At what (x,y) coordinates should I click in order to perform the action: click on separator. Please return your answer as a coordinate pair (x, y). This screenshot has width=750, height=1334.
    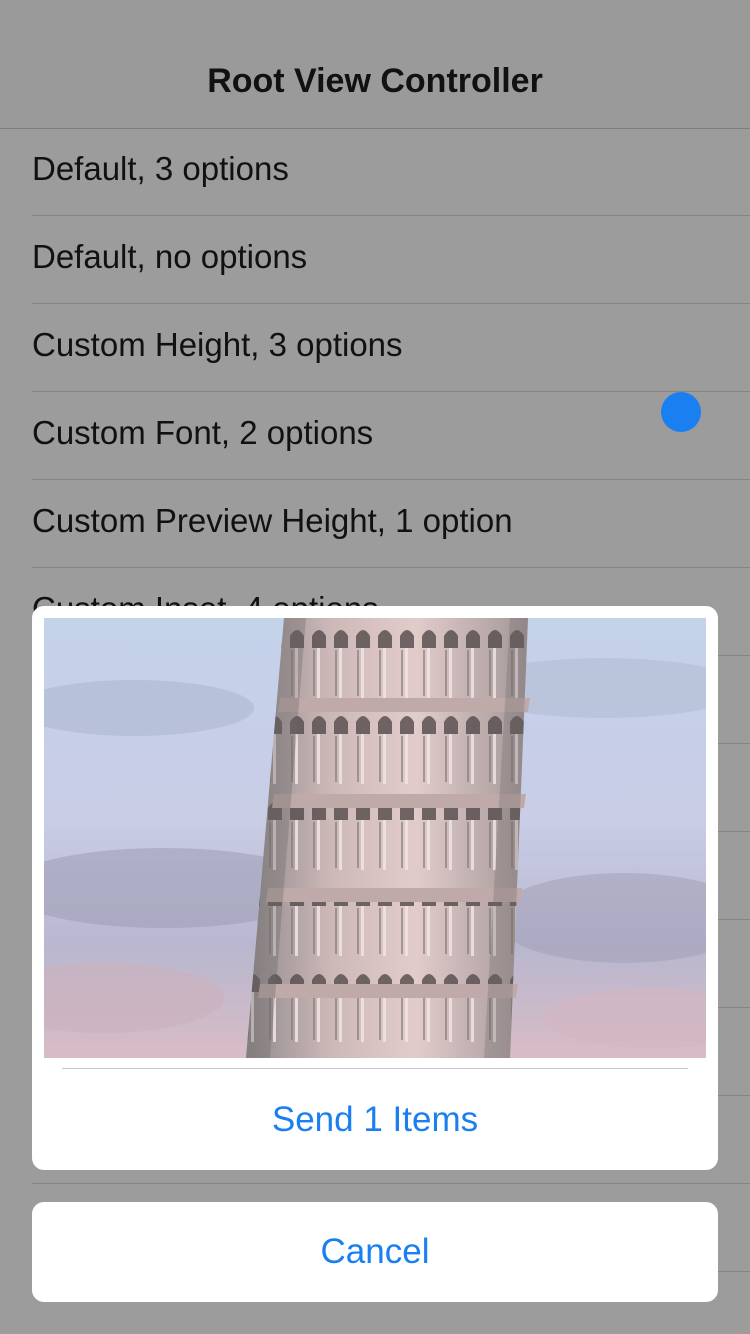
    Looking at the image, I should click on (375, 1068).